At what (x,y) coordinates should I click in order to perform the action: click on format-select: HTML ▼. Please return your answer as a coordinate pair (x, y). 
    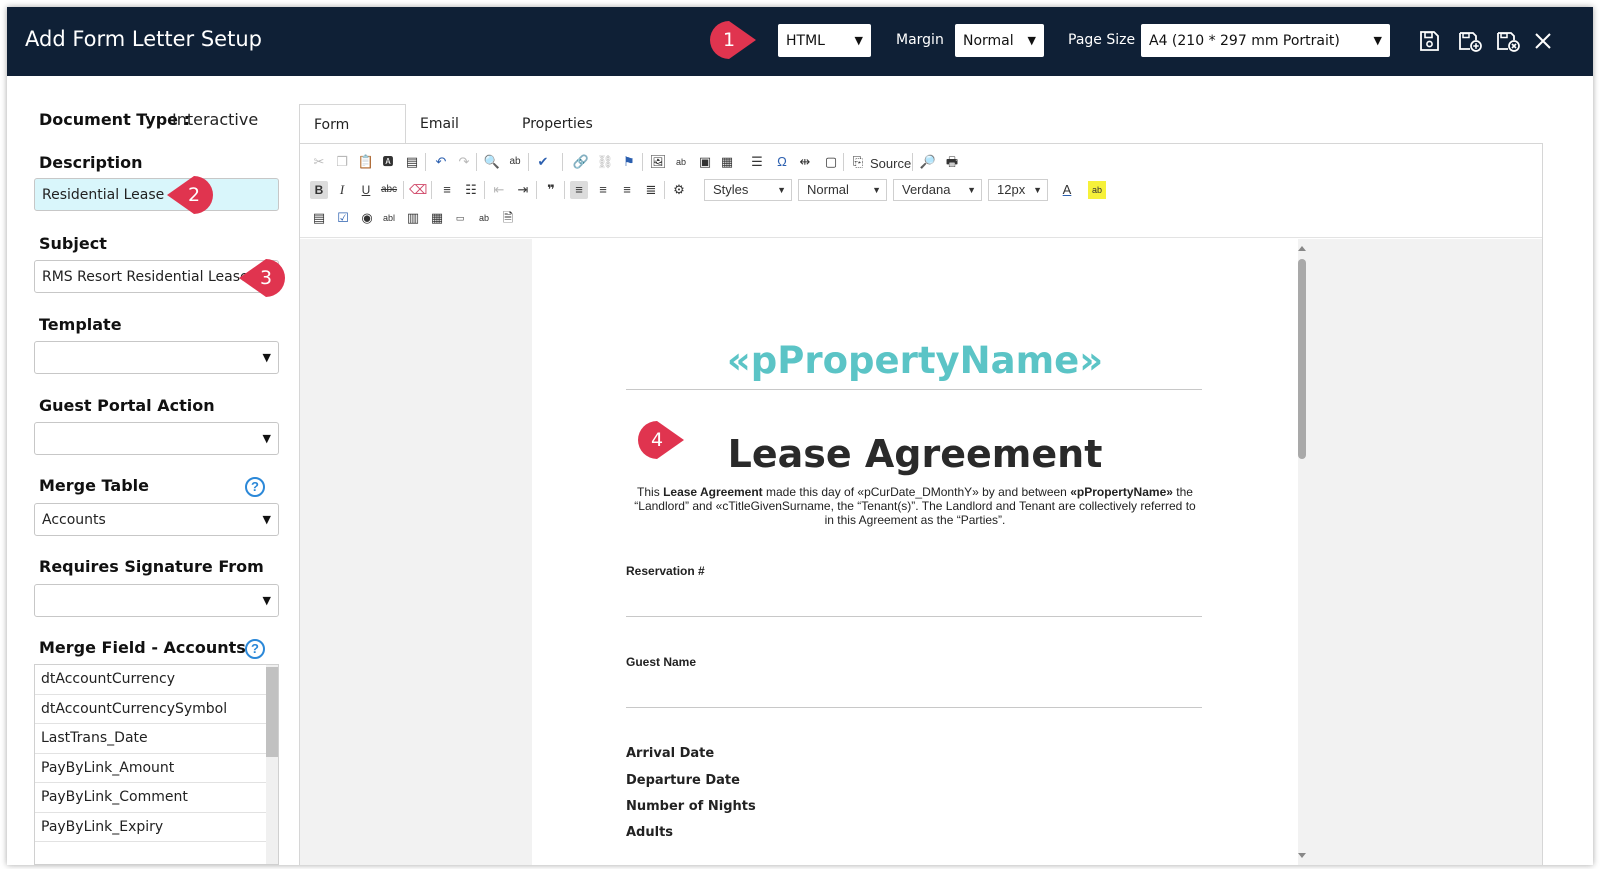
    Looking at the image, I should click on (824, 40).